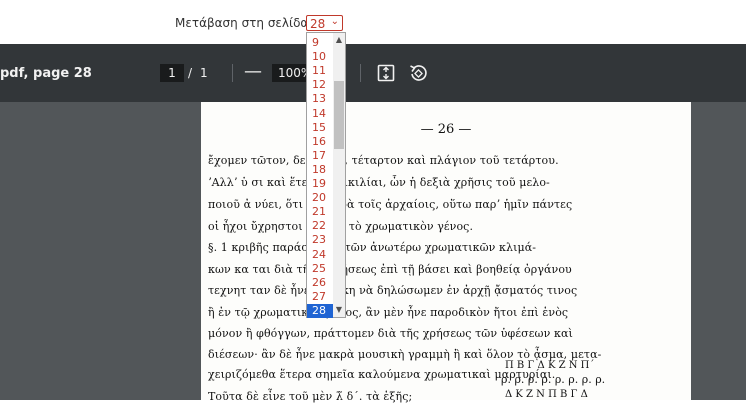 This screenshot has width=746, height=403. I want to click on dropdown-option: 19, so click(320, 184).